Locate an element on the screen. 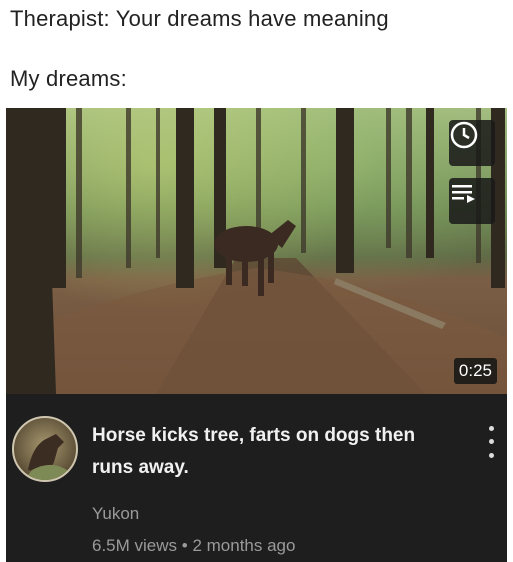  upload-age: 2 months ago is located at coordinates (244, 545).